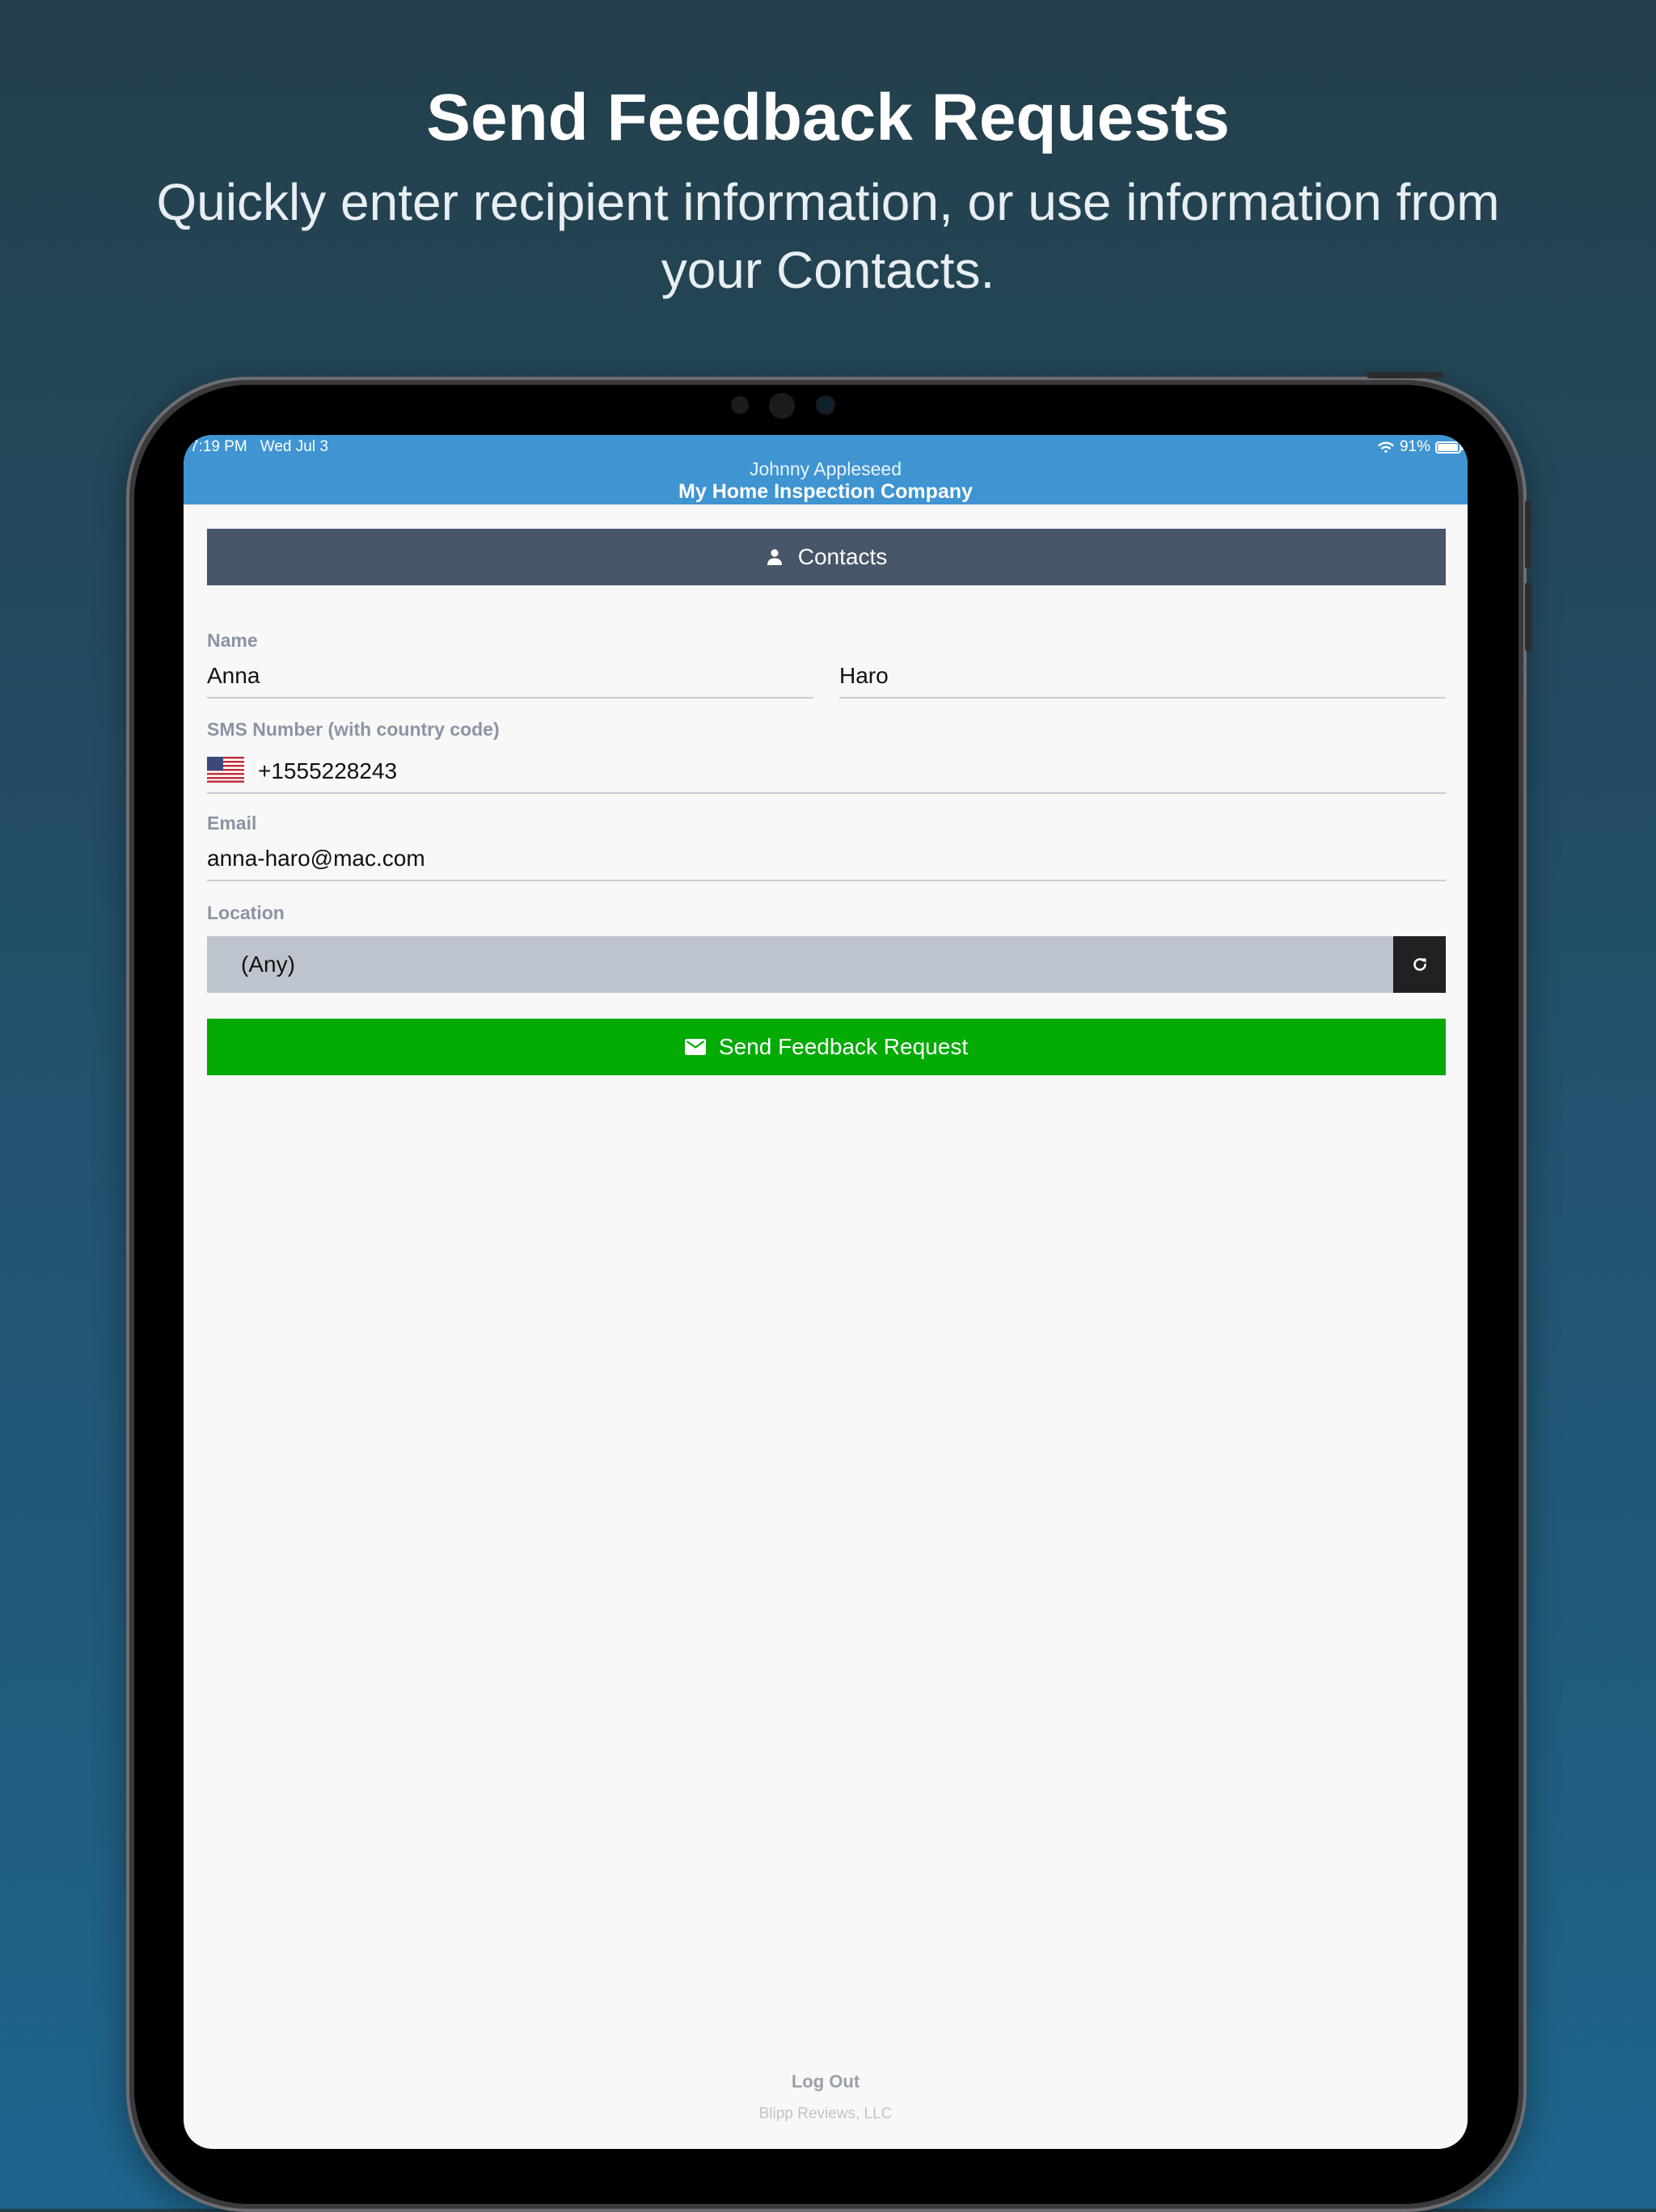 Image resolution: width=1656 pixels, height=2212 pixels. I want to click on sms-number-field, so click(826, 772).